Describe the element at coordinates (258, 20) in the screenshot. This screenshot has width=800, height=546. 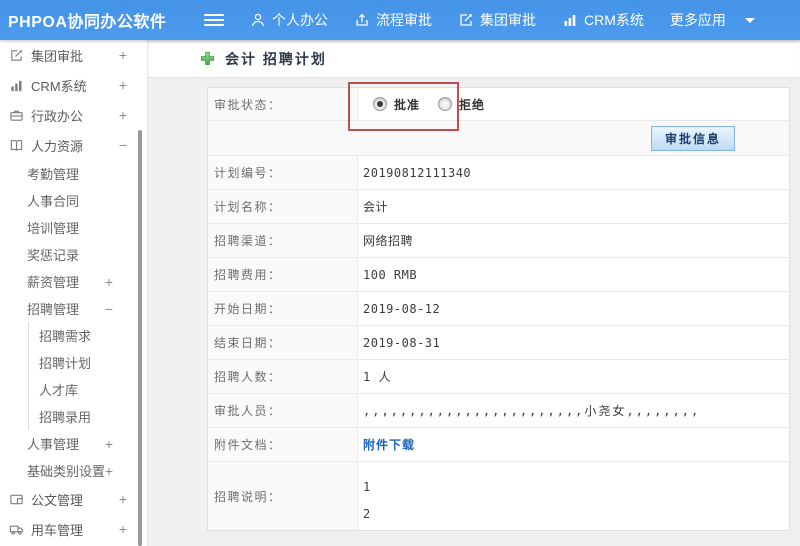
I see `user-icon` at that location.